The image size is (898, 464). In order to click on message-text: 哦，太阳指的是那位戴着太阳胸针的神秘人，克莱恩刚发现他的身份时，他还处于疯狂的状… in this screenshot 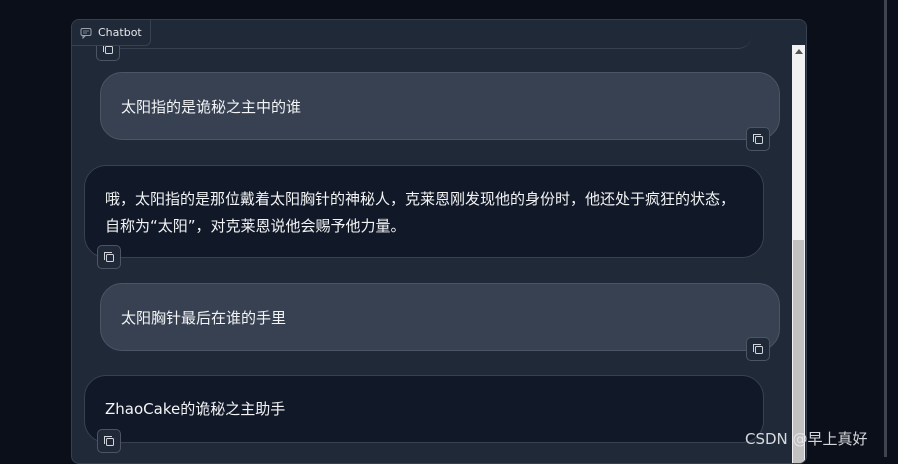, I will do `click(420, 212)`.